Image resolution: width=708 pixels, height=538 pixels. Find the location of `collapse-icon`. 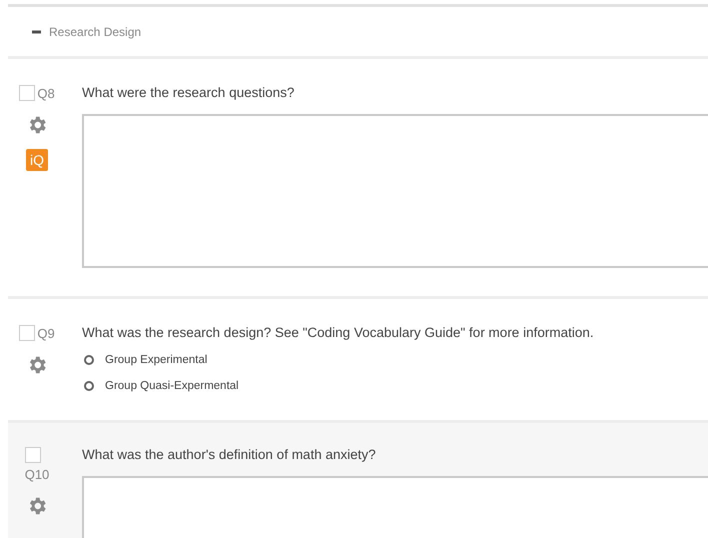

collapse-icon is located at coordinates (36, 32).